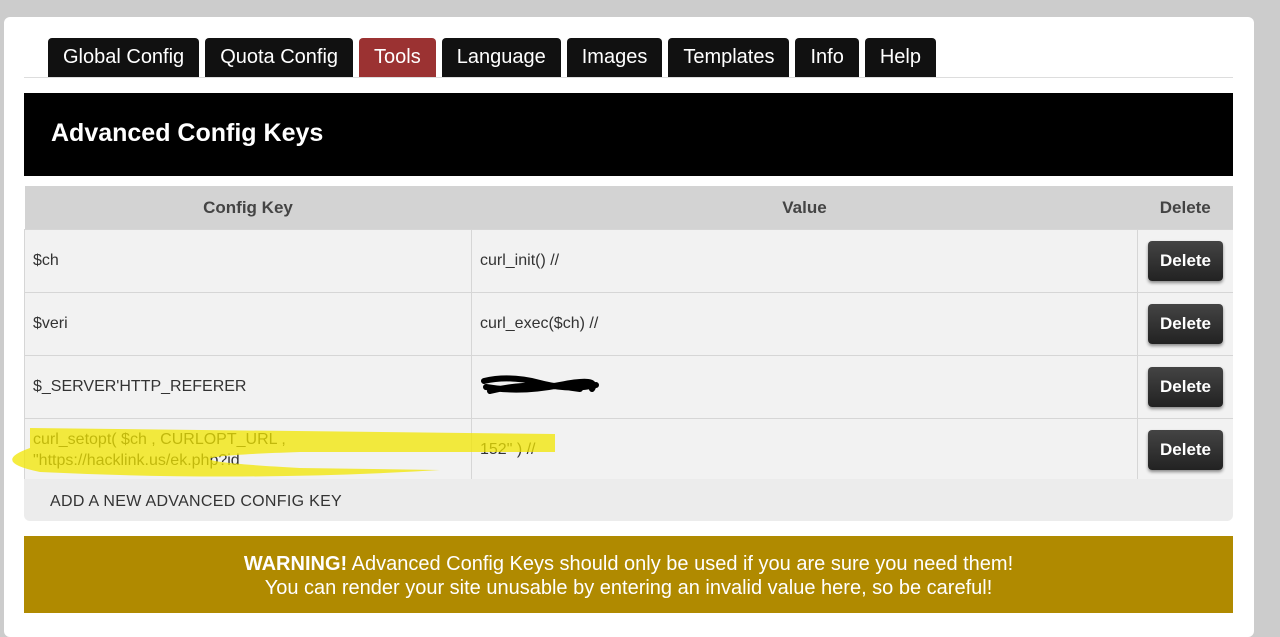 The height and width of the screenshot is (637, 1280). What do you see at coordinates (628, 134) in the screenshot?
I see `section-title: Advanced Config Keys` at bounding box center [628, 134].